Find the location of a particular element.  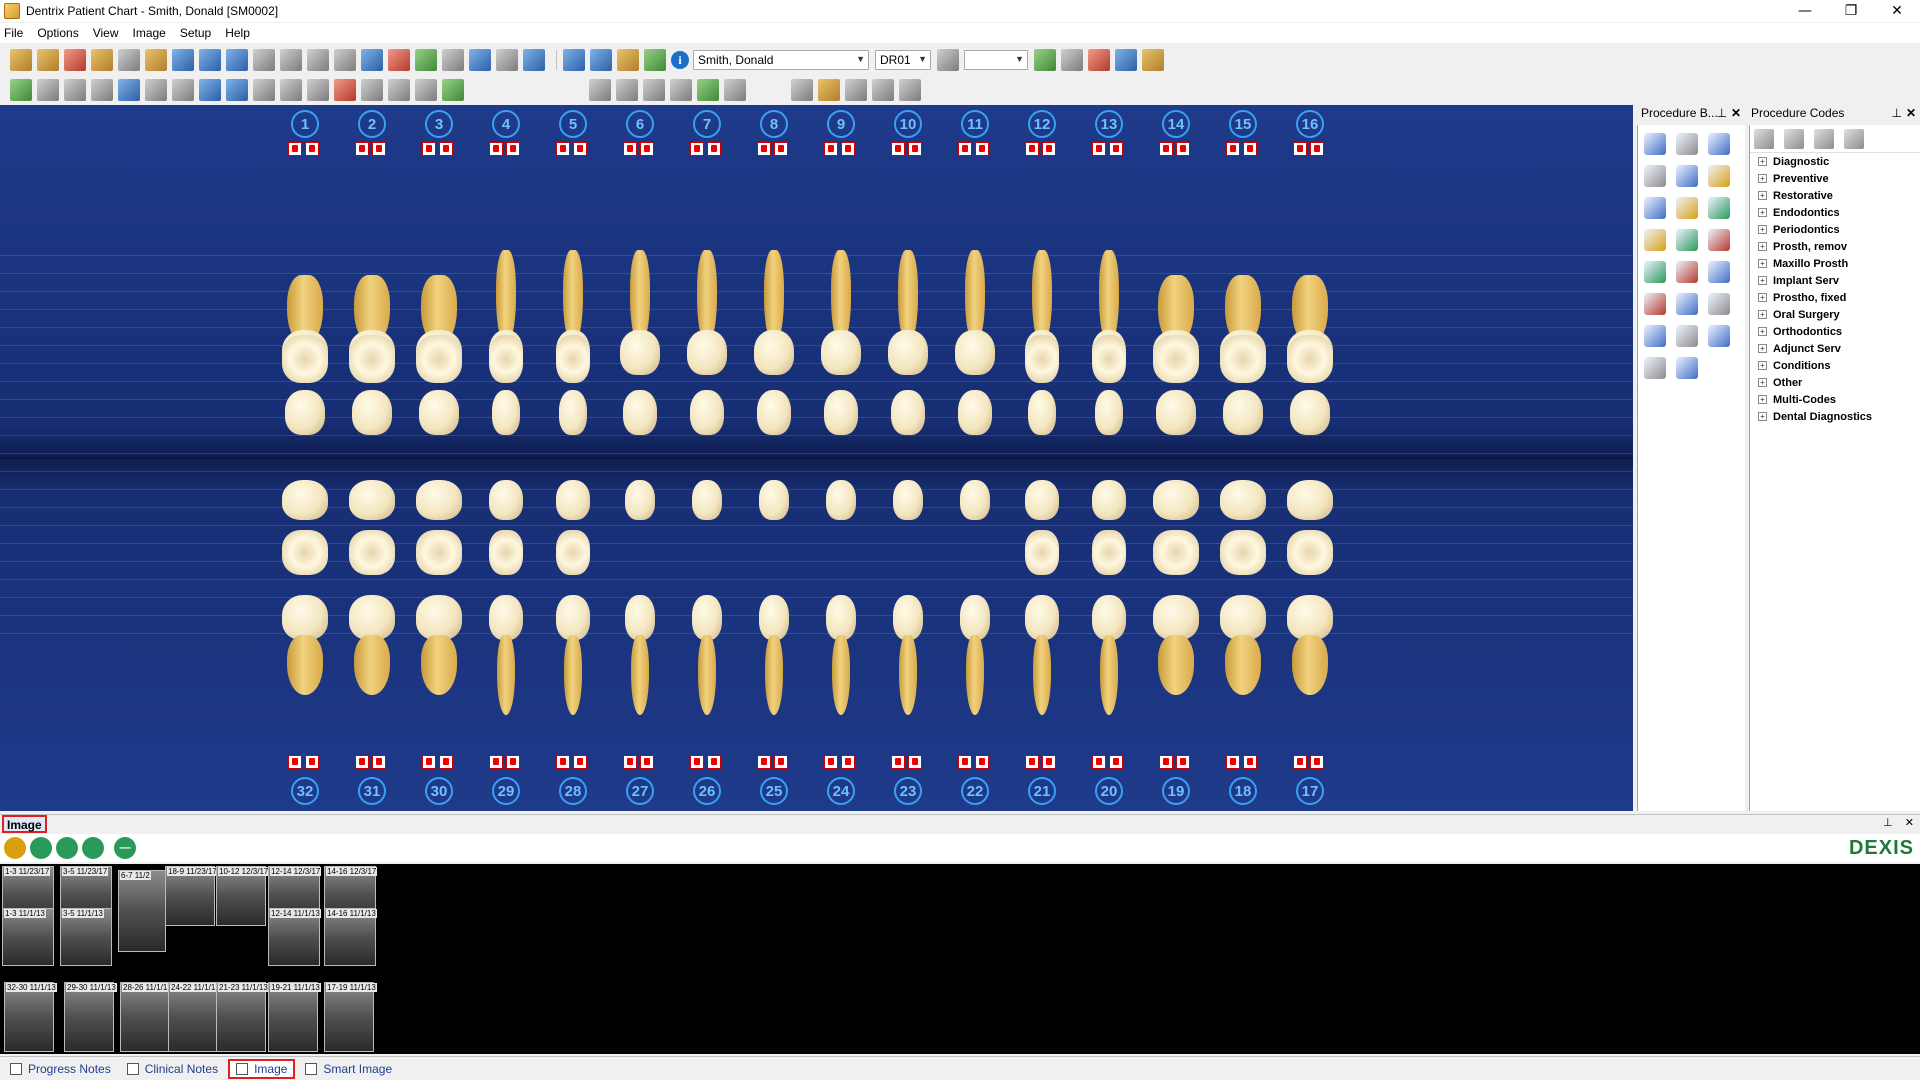

table-icon is located at coordinates (883, 90).